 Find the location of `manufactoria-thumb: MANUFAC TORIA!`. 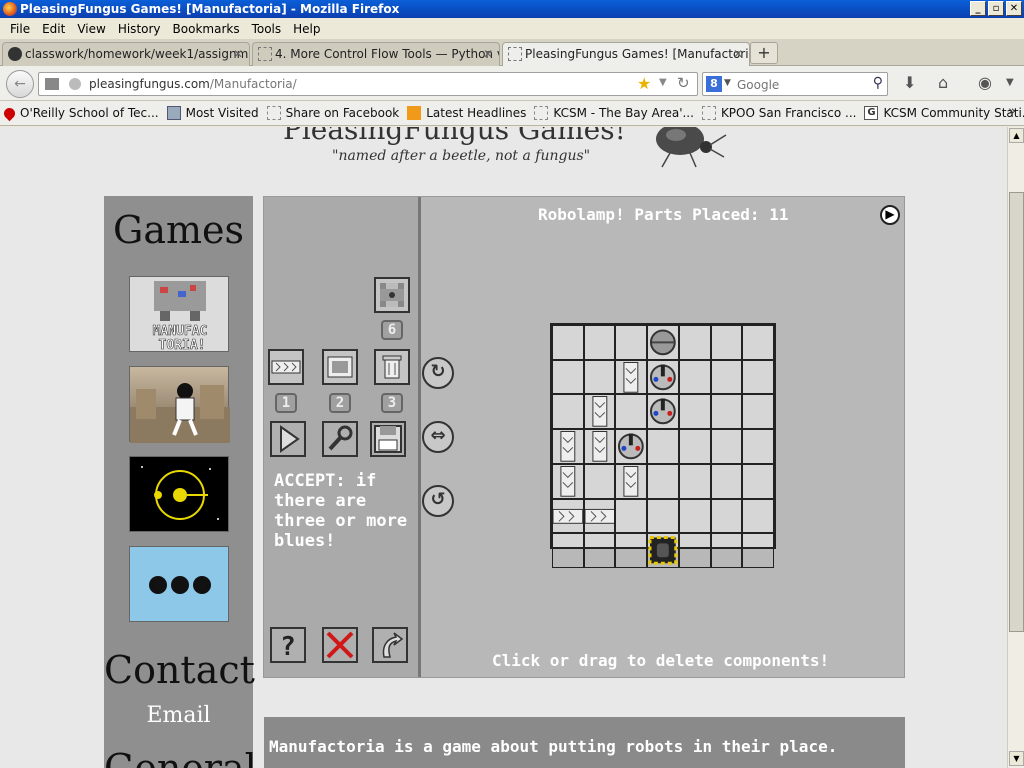

manufactoria-thumb: MANUFAC TORIA! is located at coordinates (179, 314).